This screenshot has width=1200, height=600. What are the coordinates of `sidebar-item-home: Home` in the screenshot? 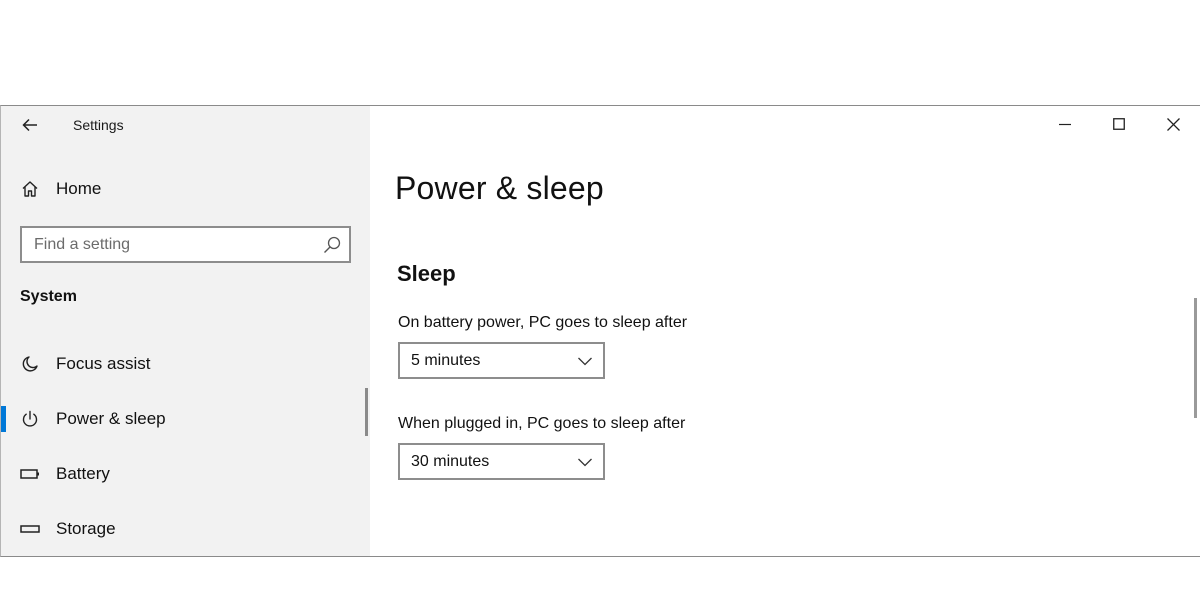 It's located at (60, 189).